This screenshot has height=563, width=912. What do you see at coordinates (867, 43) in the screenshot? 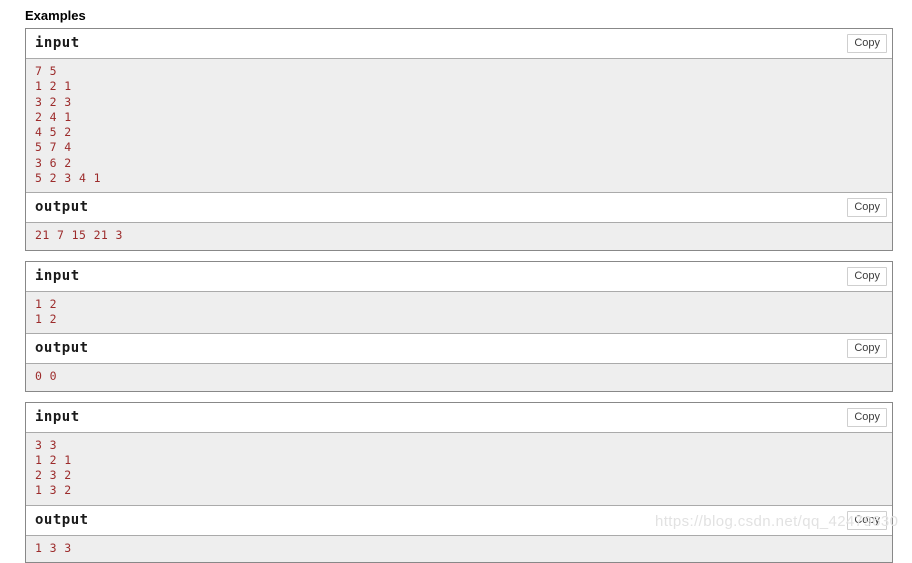
I see `copy-input-button-1: Copy` at bounding box center [867, 43].